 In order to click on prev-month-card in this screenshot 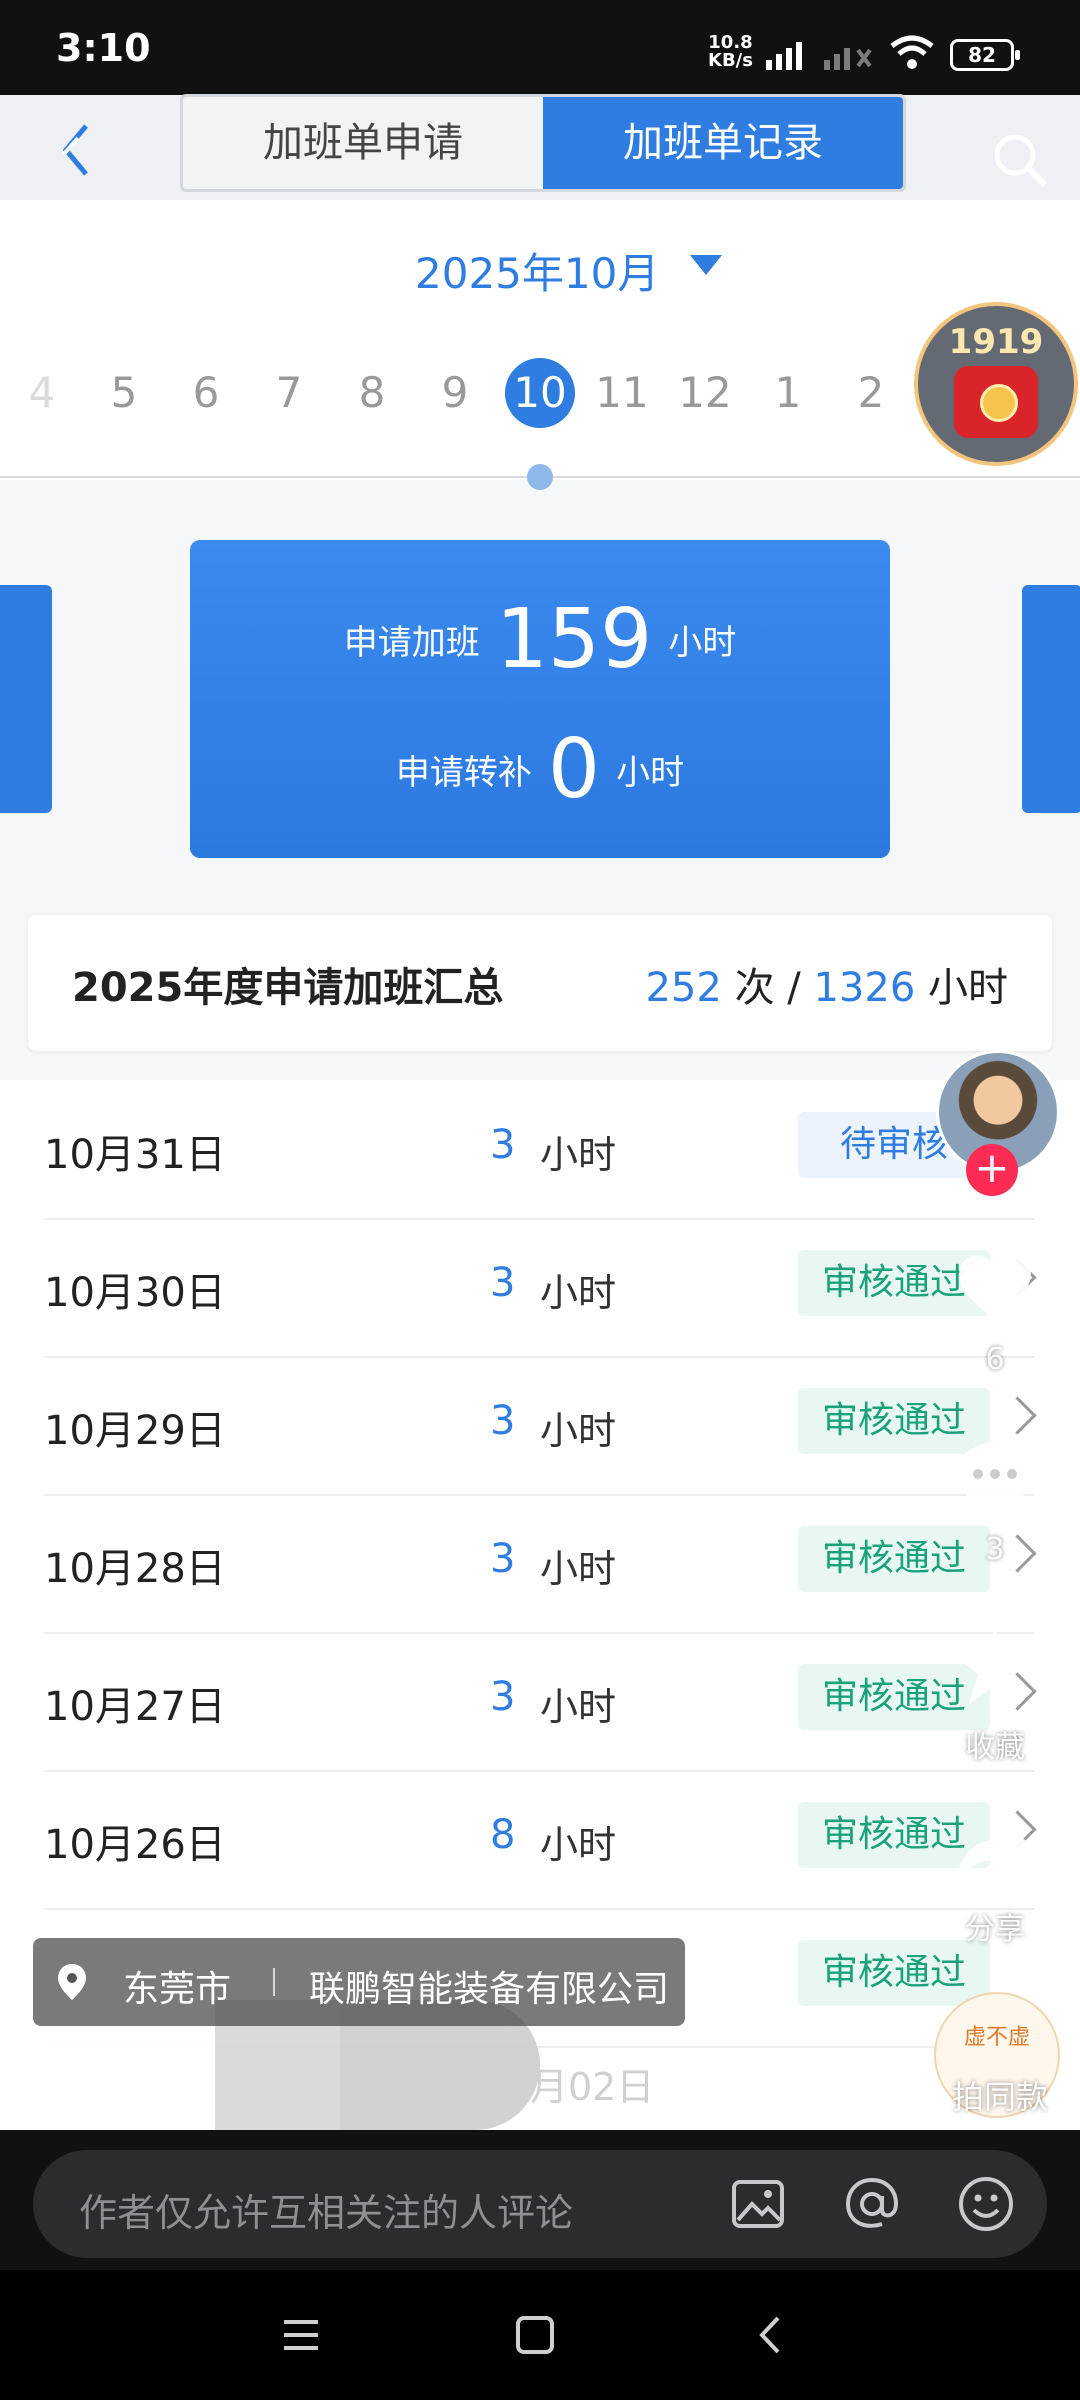, I will do `click(26, 699)`.